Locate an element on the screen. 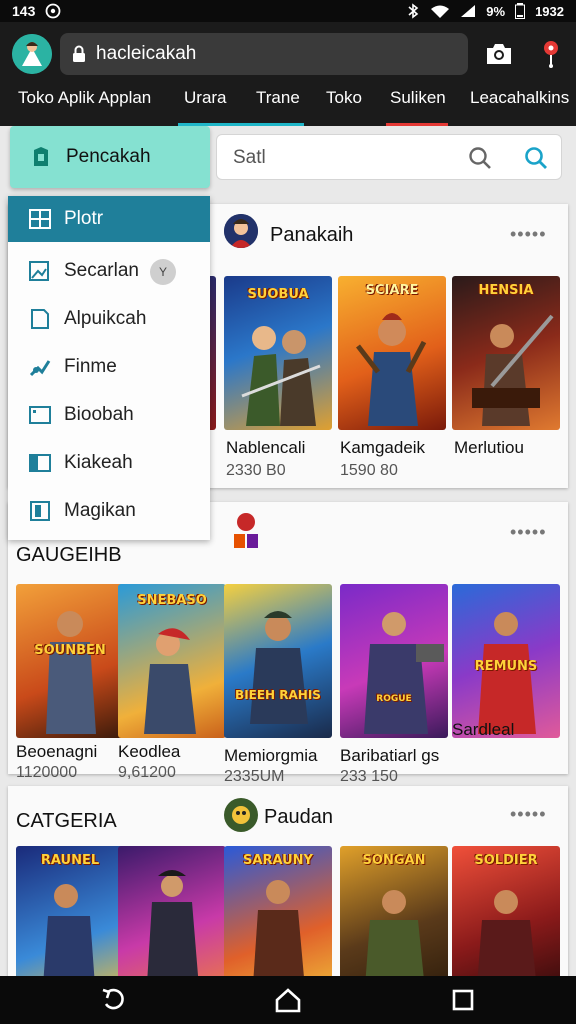 Image resolution: width=576 pixels, height=1024 pixels. url-row: hacleicakah is located at coordinates (288, 54).